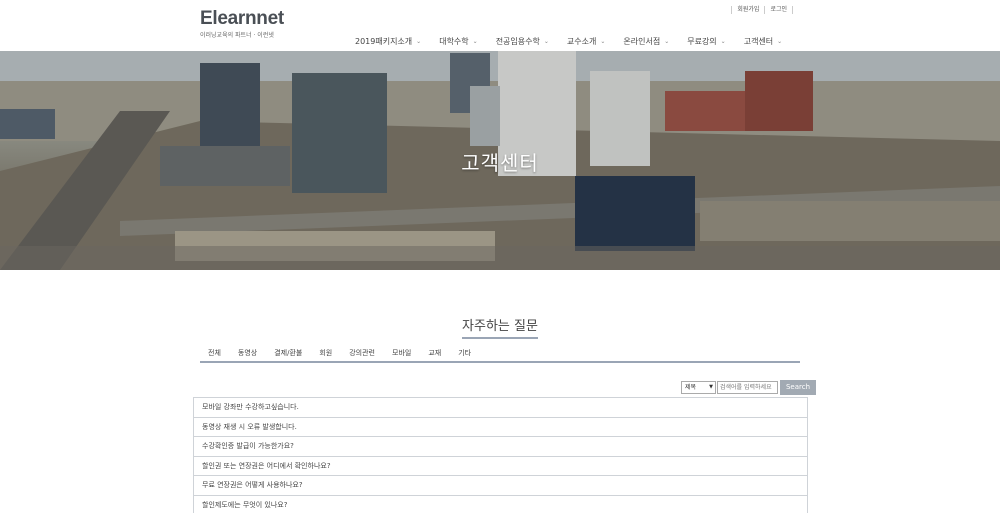 The height and width of the screenshot is (513, 1000). I want to click on tab-etc: 기타, so click(464, 353).